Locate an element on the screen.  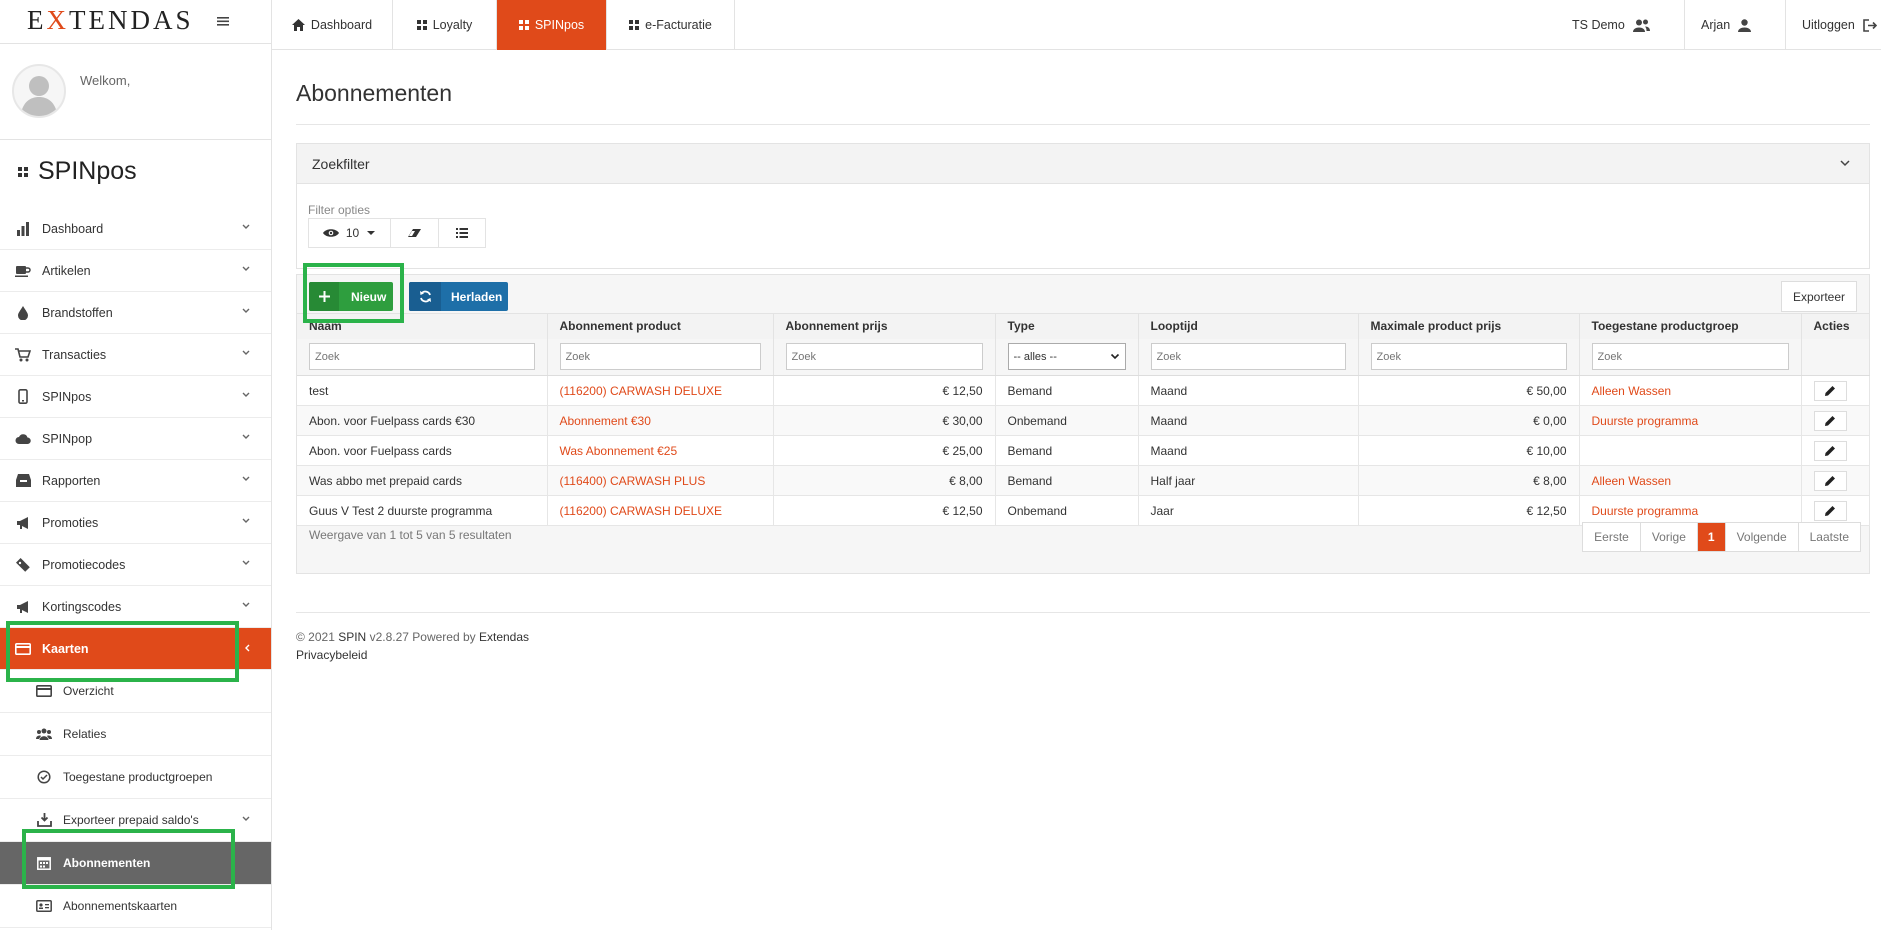
pagination-next: Volgende is located at coordinates (1762, 537).